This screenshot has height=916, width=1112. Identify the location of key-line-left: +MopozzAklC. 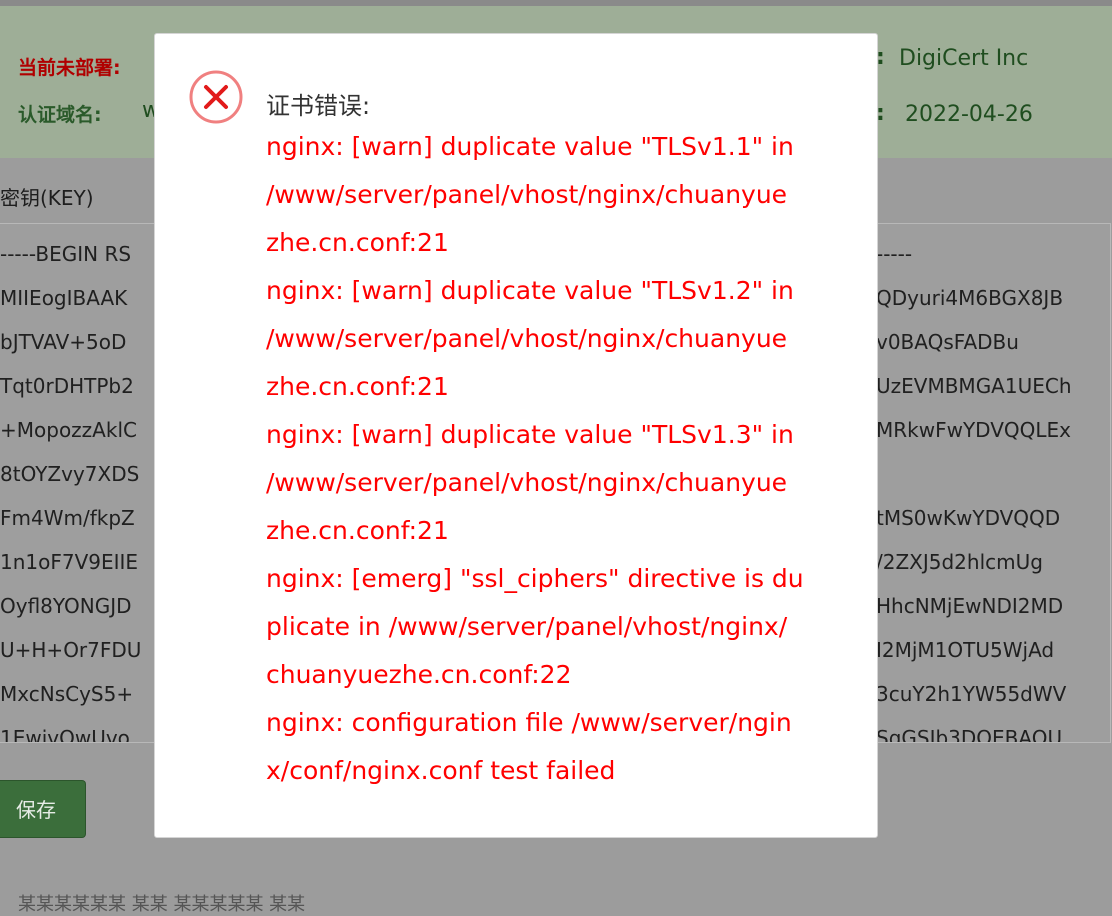
(68, 430).